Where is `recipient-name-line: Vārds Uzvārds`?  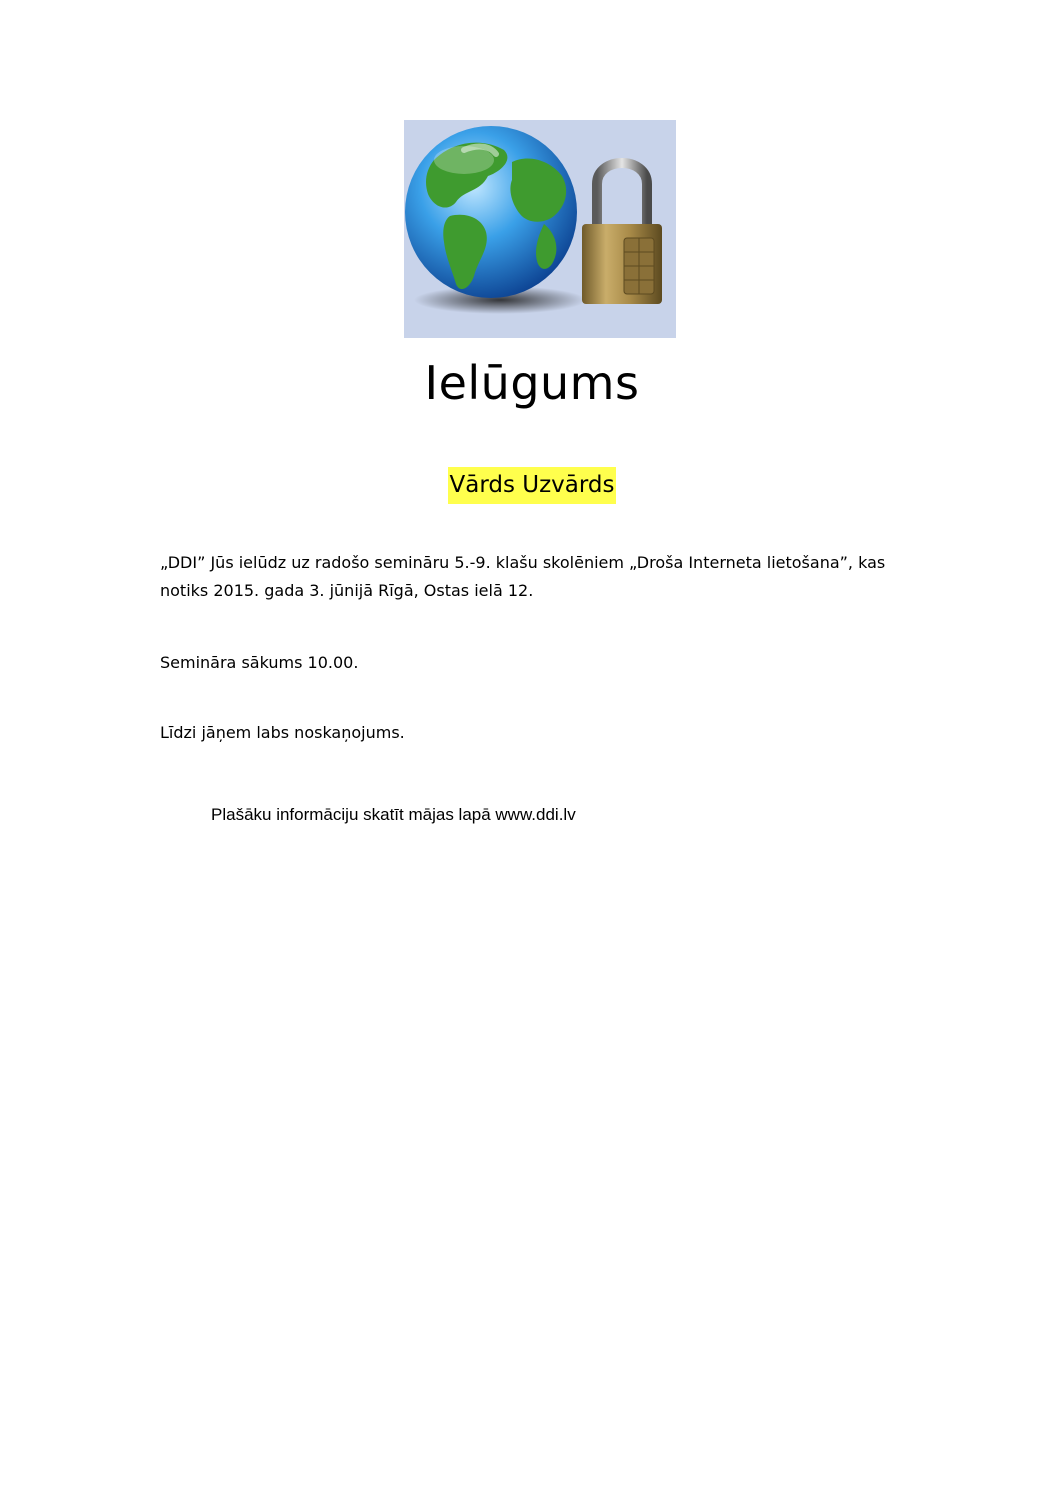
recipient-name-line: Vārds Uzvārds is located at coordinates (532, 485).